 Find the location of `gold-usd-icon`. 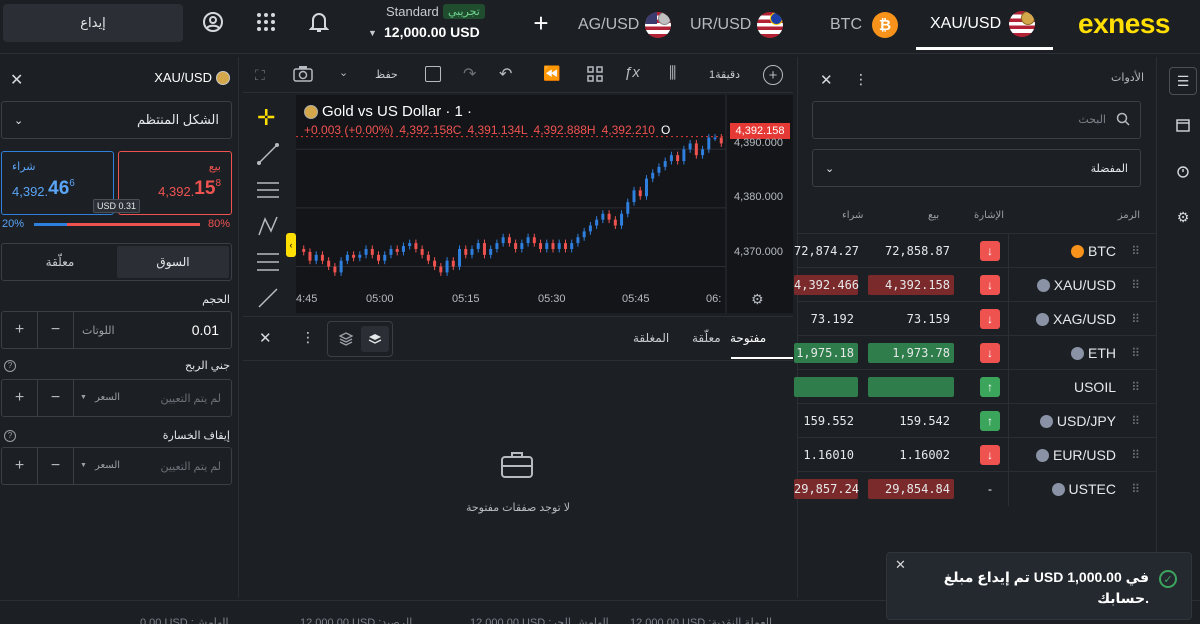

gold-usd-icon is located at coordinates (1043, 285).